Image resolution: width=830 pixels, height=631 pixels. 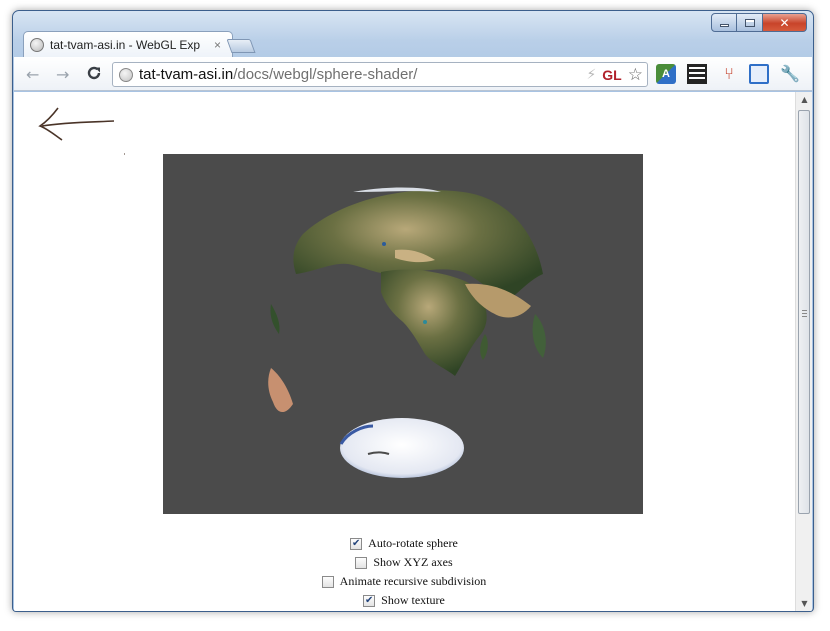 I want to click on animate-subdivision-checkbox, so click(x=327, y=581).